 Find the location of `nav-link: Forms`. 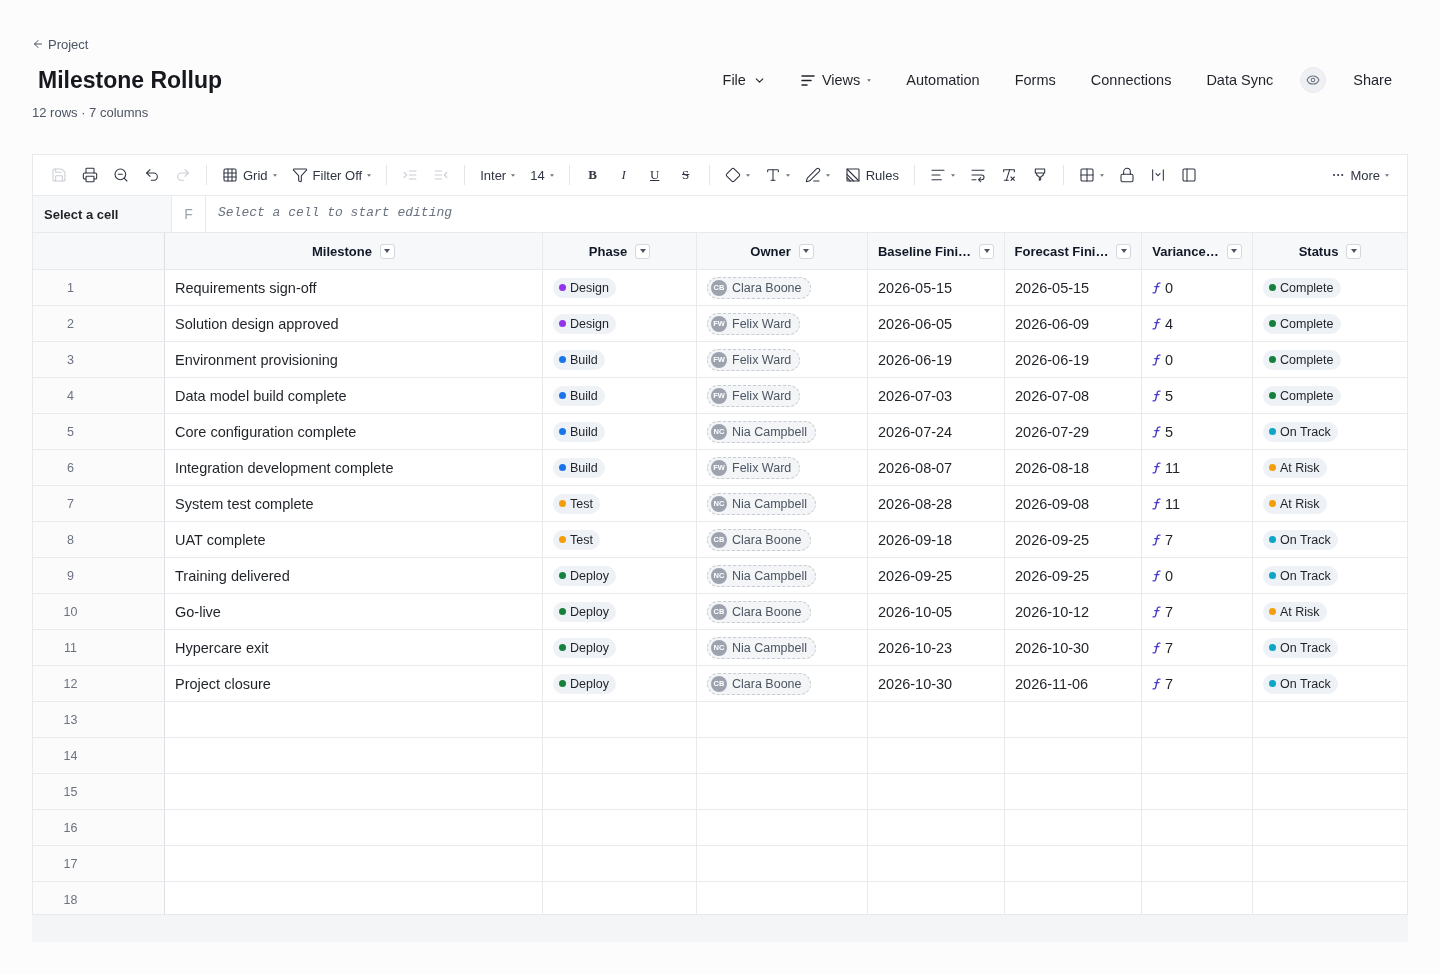

nav-link: Forms is located at coordinates (1035, 80).